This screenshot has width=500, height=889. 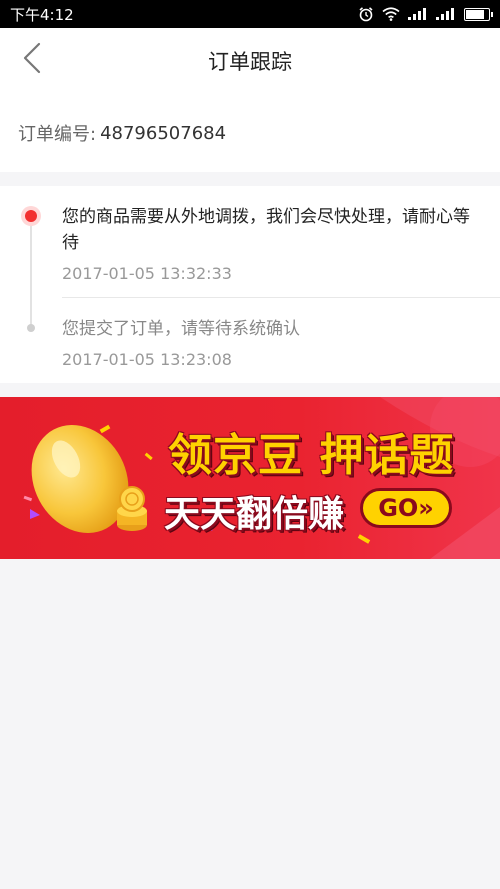 What do you see at coordinates (254, 514) in the screenshot?
I see `promo-subheadline: 天天翻倍赚` at bounding box center [254, 514].